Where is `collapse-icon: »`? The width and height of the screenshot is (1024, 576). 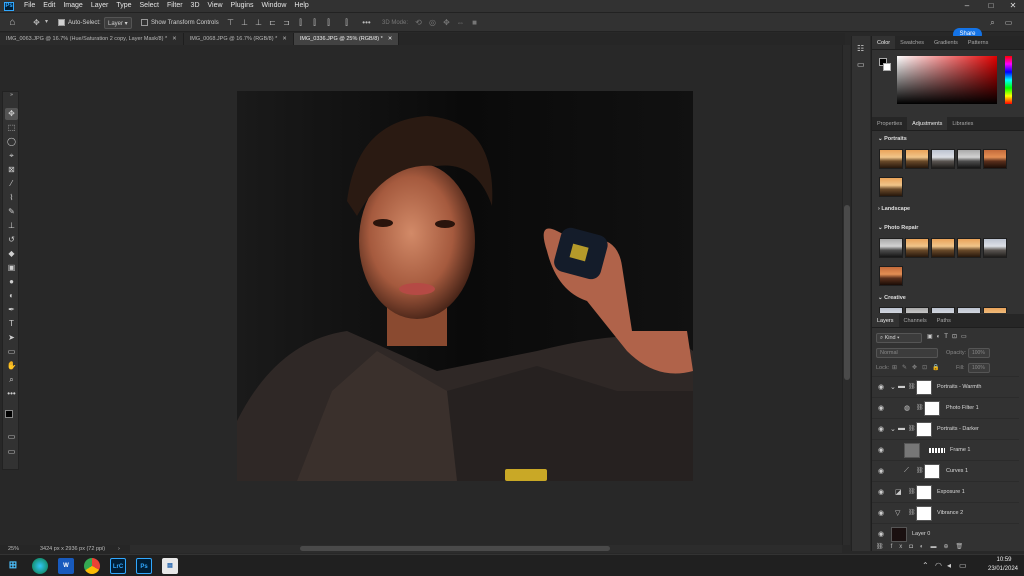
collapse-icon: » is located at coordinates (11, 95).